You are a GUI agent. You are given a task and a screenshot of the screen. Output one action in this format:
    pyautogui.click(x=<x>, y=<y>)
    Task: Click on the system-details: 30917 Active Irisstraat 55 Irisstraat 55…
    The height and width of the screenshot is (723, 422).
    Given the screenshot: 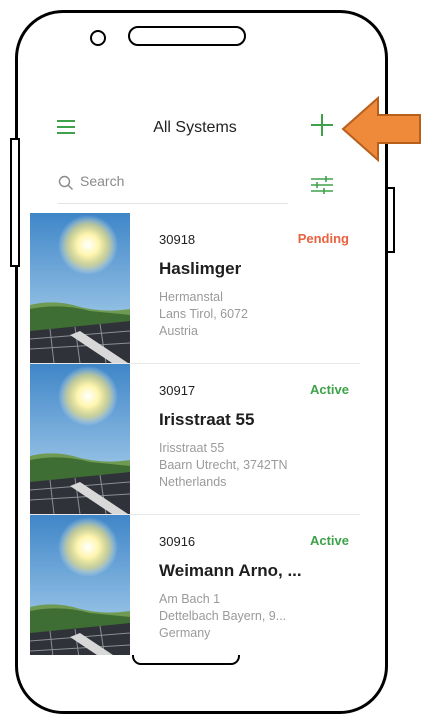 What is the action you would take?
    pyautogui.click(x=254, y=436)
    